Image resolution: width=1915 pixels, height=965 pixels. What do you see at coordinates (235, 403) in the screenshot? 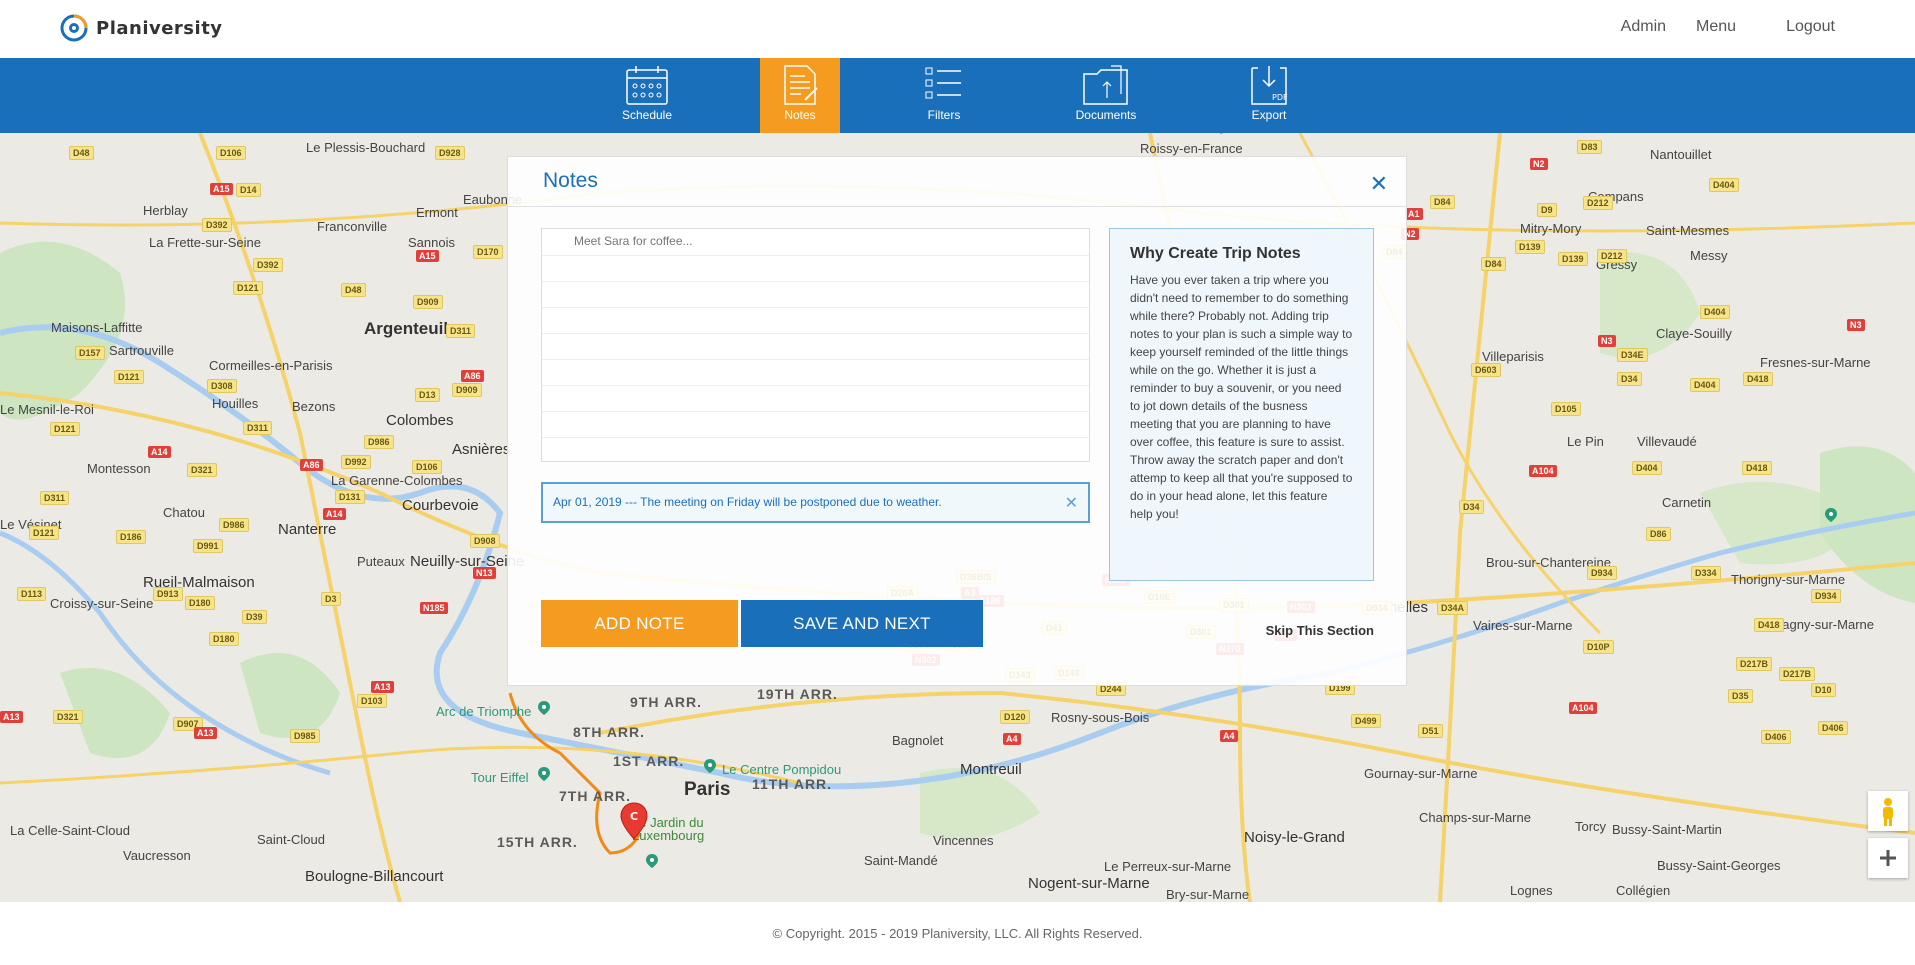
I see `map-place: Houilles` at bounding box center [235, 403].